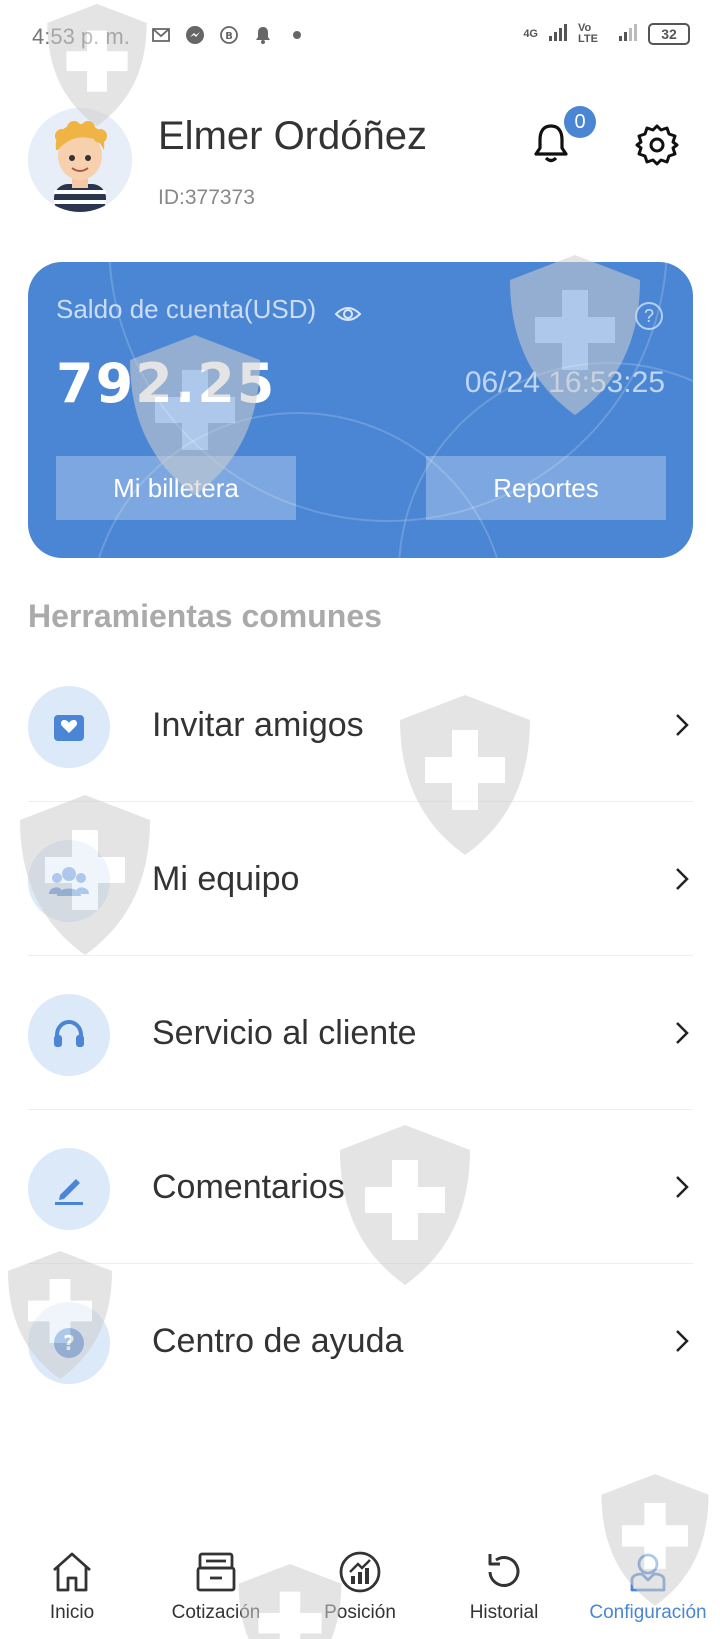  Describe the element at coordinates (206, 197) in the screenshot. I see `user-id: ID:377373` at that location.